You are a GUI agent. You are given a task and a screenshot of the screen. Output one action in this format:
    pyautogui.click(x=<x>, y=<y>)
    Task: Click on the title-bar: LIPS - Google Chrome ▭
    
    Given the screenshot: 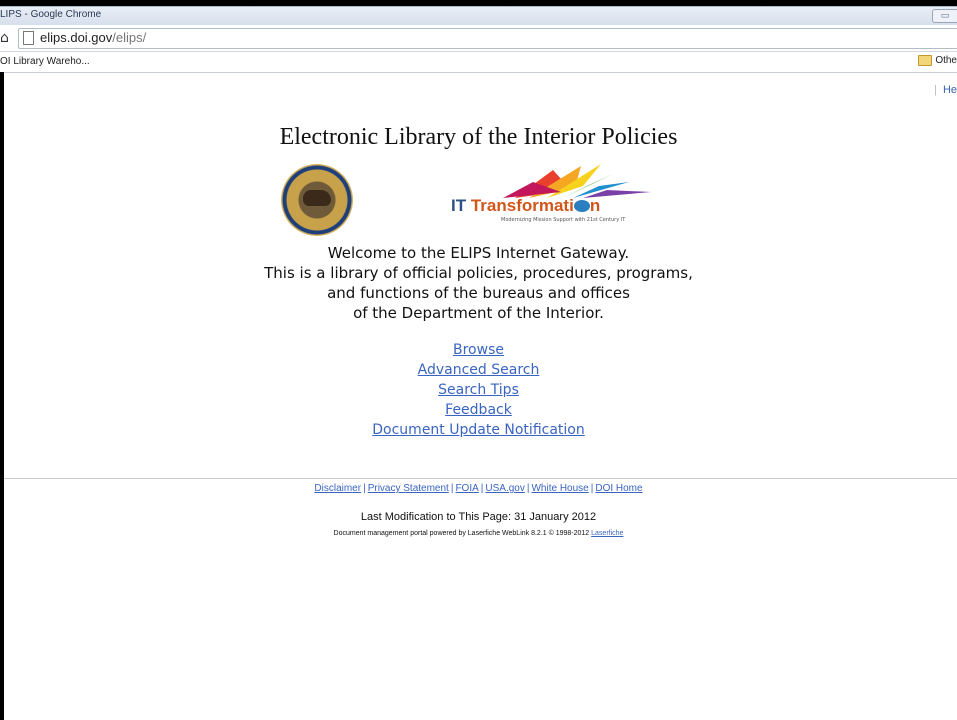 What is the action you would take?
    pyautogui.click(x=478, y=15)
    